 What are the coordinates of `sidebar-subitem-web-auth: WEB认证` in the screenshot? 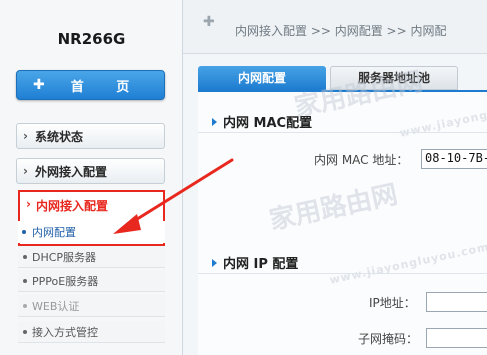 It's located at (91, 306).